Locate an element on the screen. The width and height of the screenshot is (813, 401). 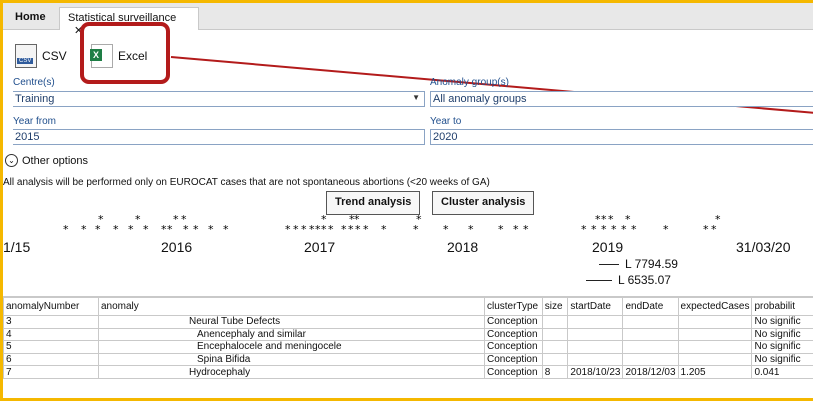
column-header: probabilit is located at coordinates (782, 306).